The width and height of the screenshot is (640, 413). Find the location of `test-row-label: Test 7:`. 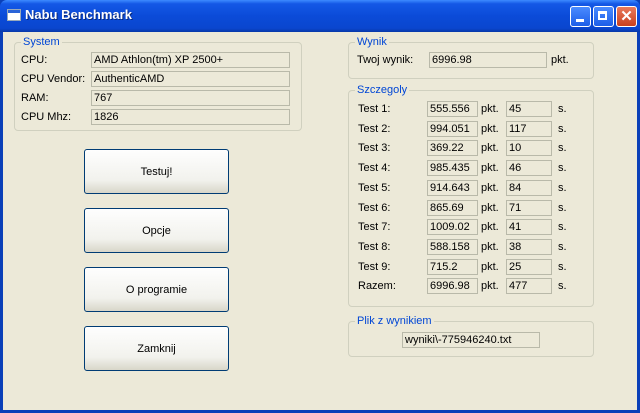

test-row-label: Test 7: is located at coordinates (374, 227).